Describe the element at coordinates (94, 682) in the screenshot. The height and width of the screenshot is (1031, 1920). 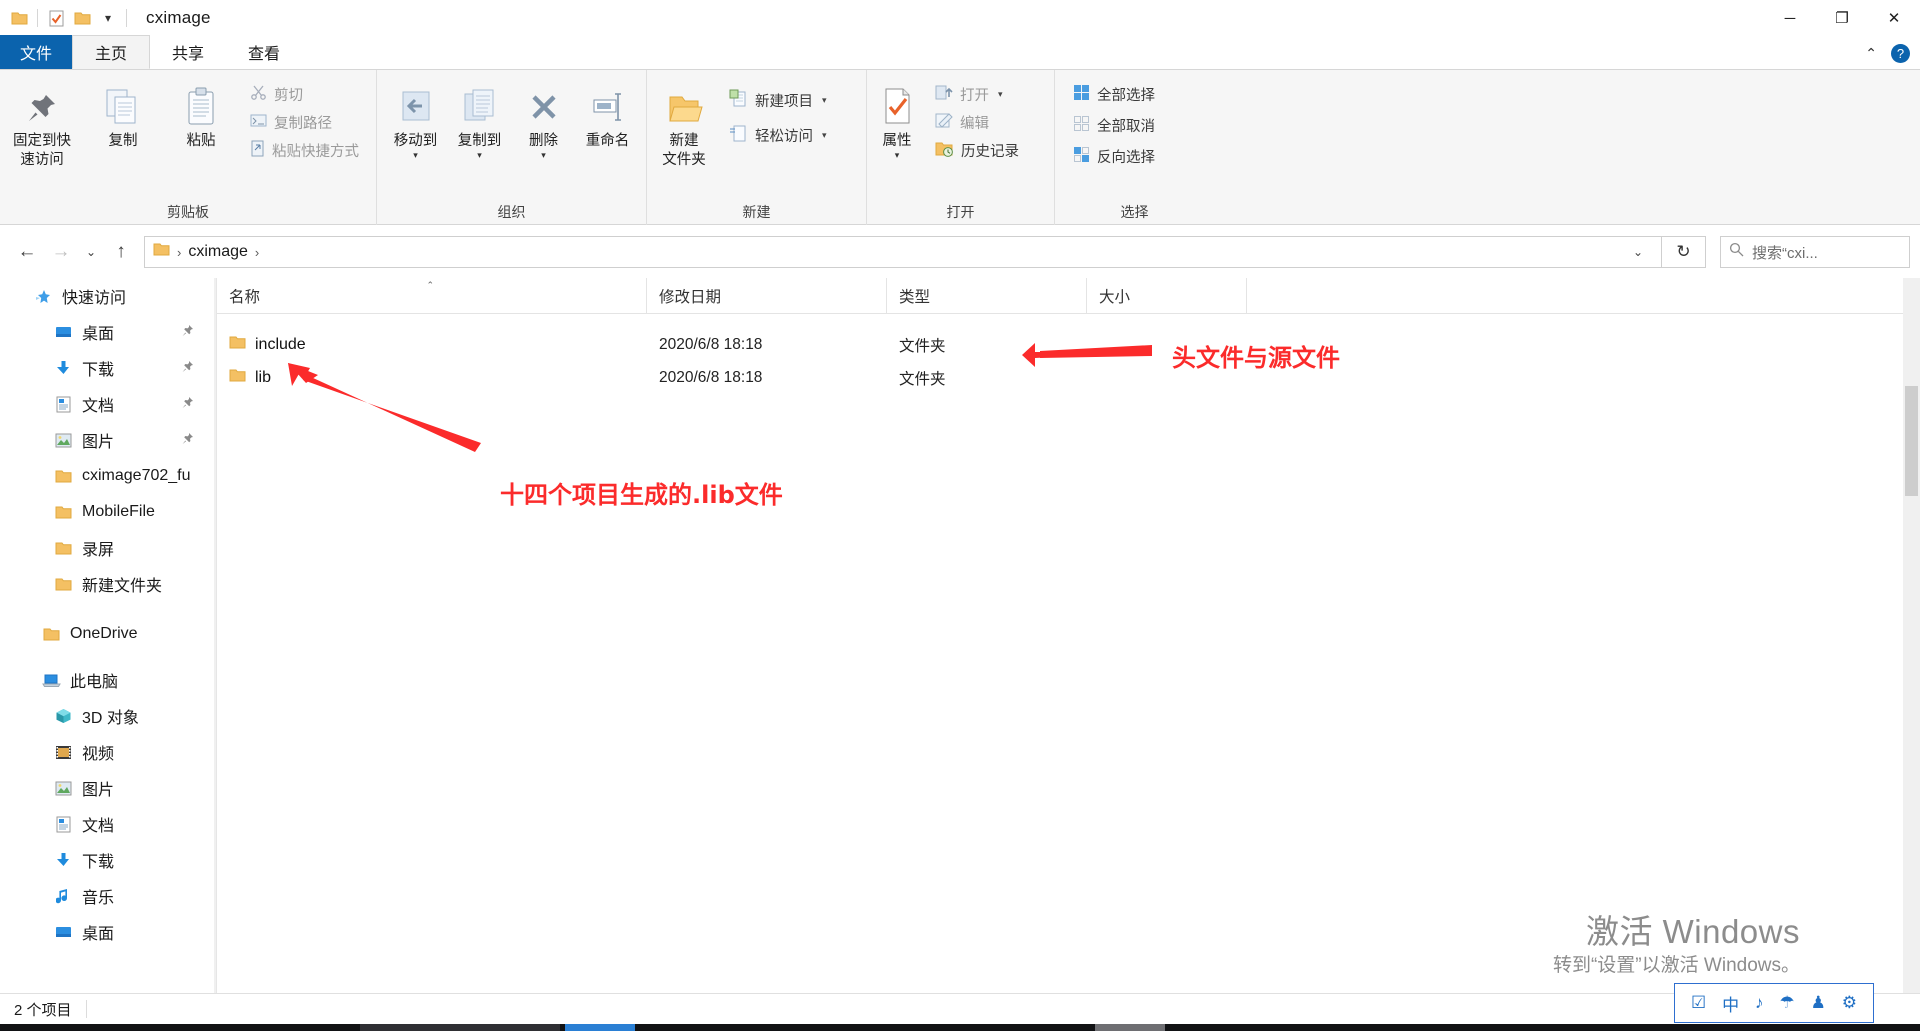
I see `sidebar-item-label: 此电脑` at that location.